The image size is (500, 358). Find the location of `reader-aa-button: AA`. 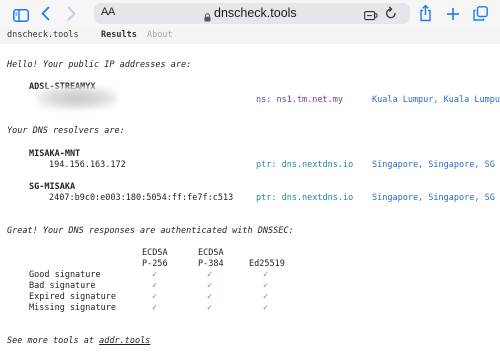

reader-aa-button: AA is located at coordinates (108, 12).